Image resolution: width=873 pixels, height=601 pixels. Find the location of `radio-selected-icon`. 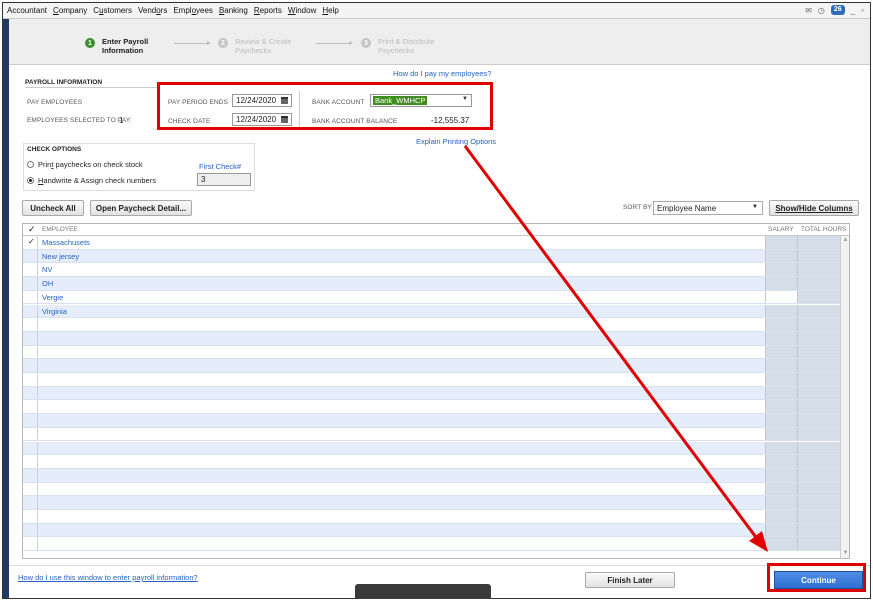

radio-selected-icon is located at coordinates (30, 180).